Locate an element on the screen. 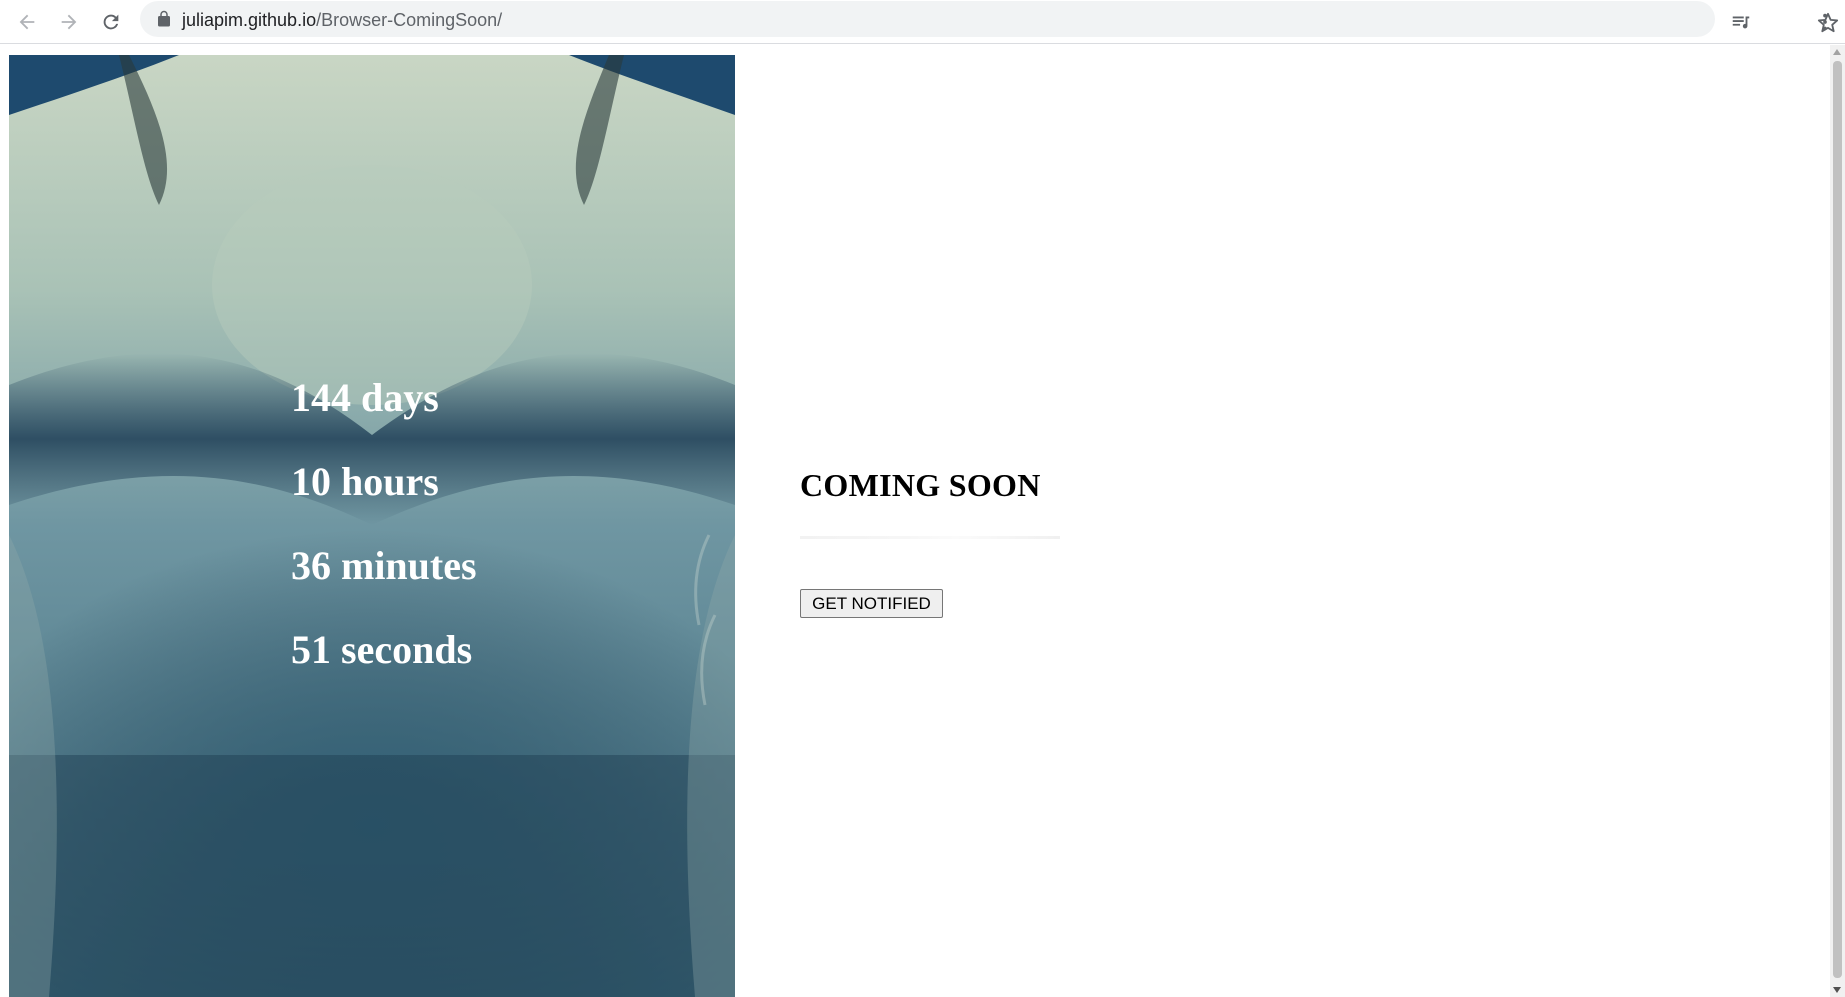 The height and width of the screenshot is (997, 1845). address-bar: juliapim.github.io/Browser-ComingSoon/ is located at coordinates (989, 19).